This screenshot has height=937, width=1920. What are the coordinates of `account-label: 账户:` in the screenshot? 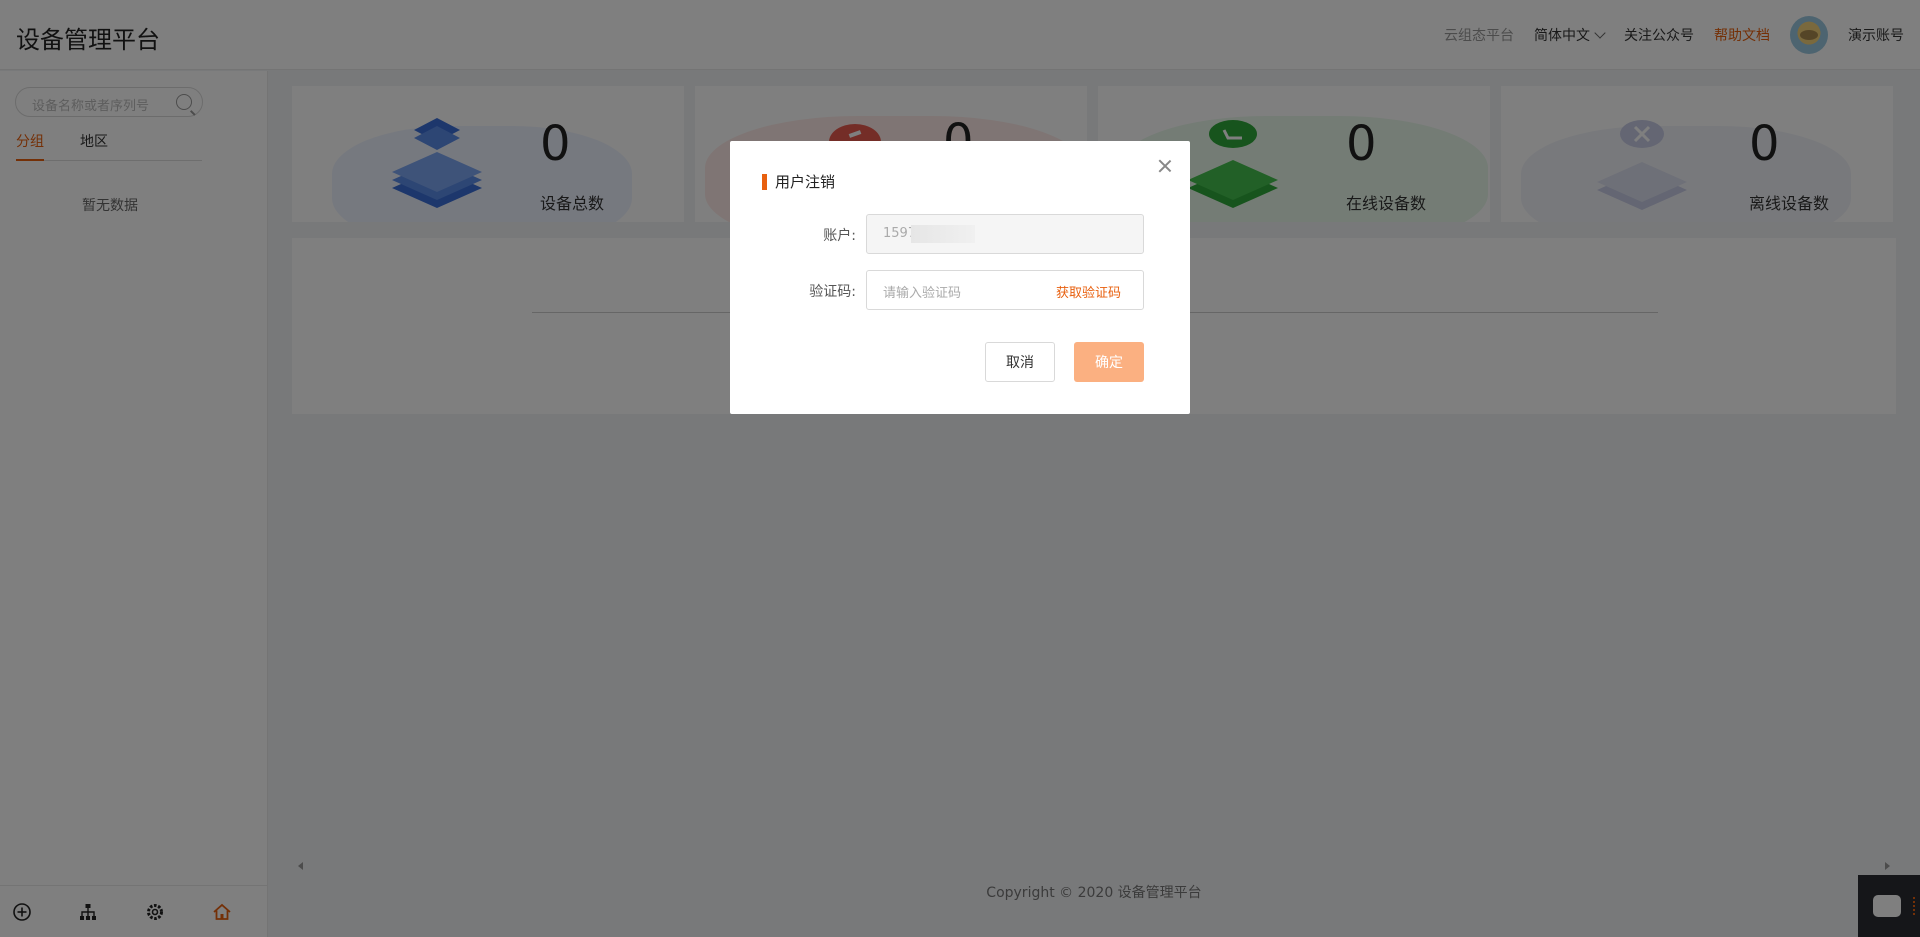 It's located at (839, 236).